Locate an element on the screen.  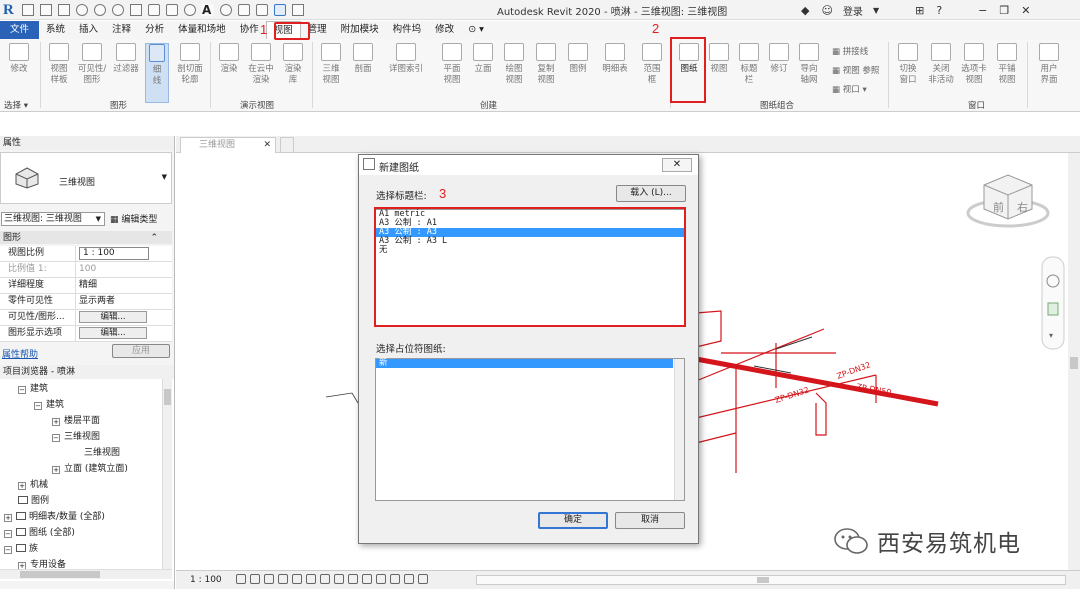
cart-icon: ⊞ is located at coordinates (919, 10).